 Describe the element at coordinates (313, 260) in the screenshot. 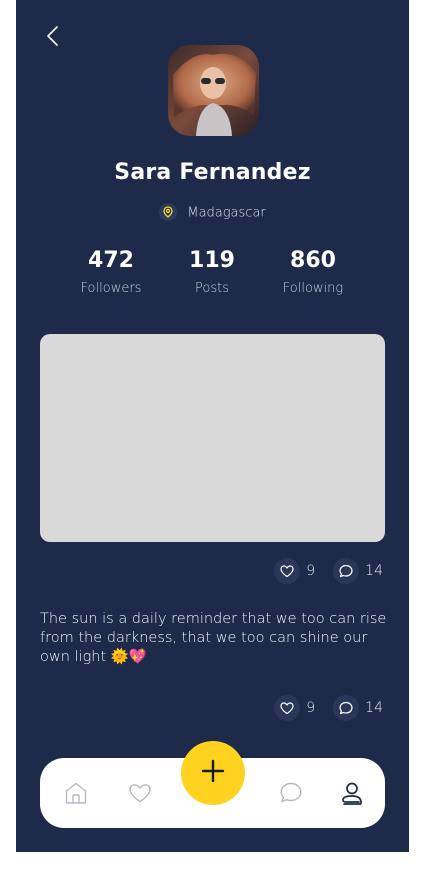

I see `stat-value: 860` at that location.